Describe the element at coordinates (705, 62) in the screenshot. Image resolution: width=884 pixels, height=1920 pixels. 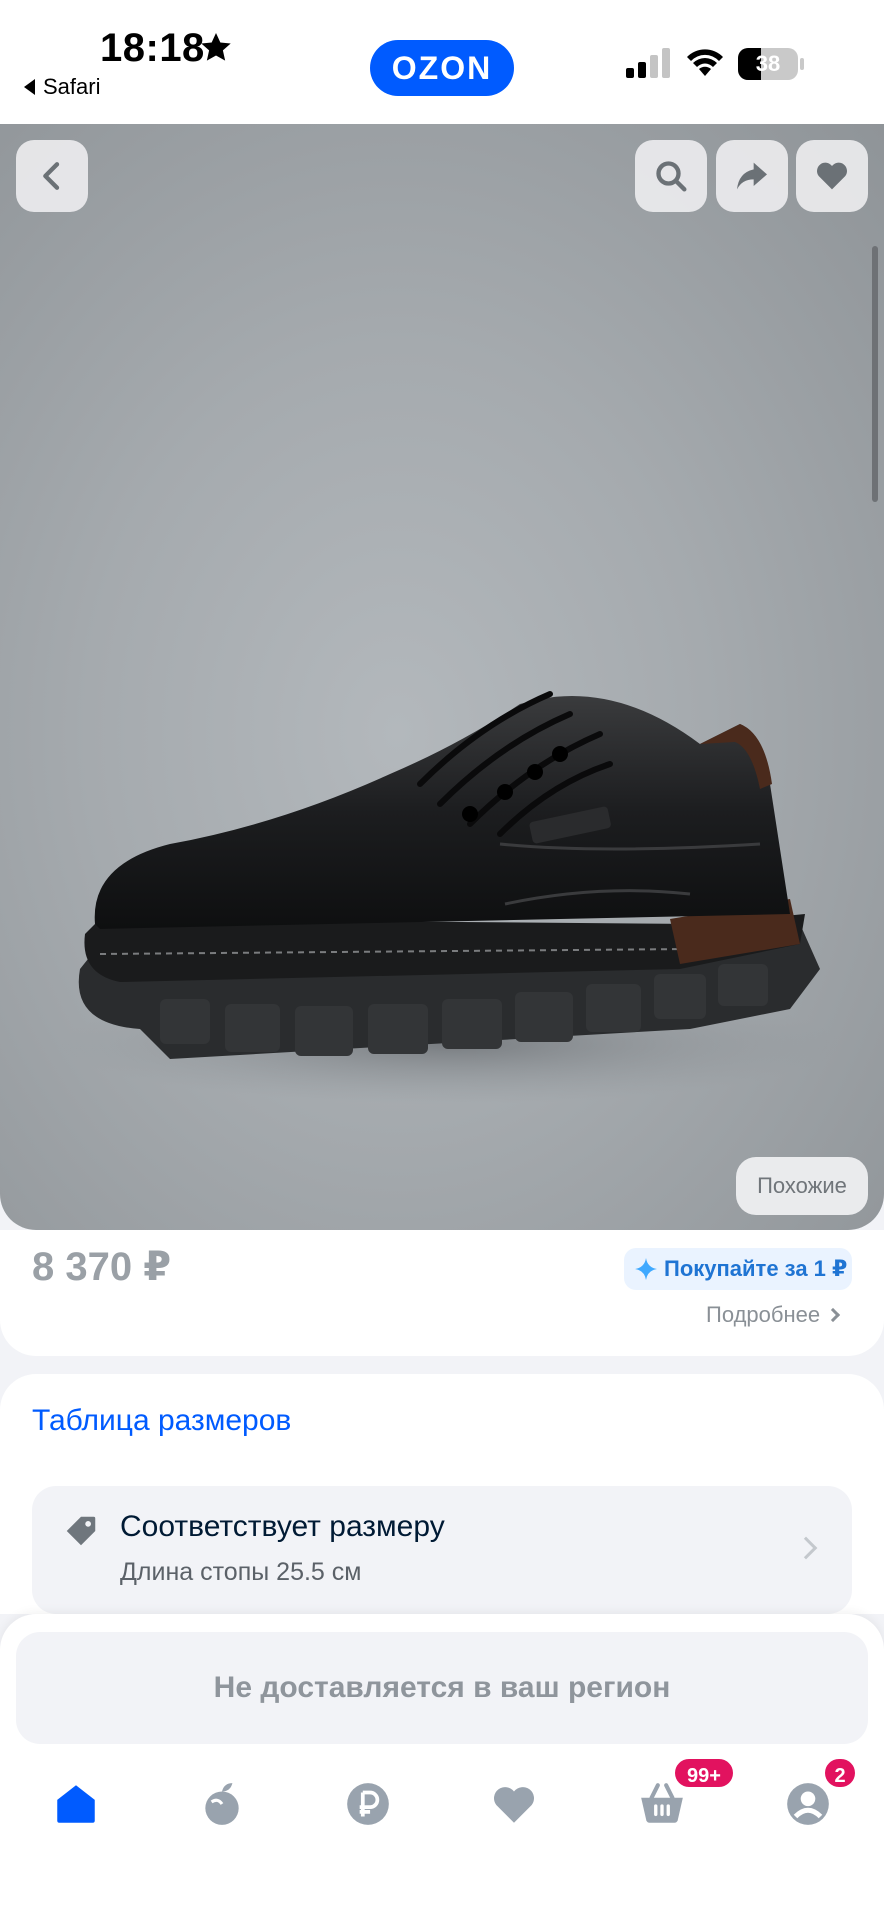
I see `wifi-icon` at that location.